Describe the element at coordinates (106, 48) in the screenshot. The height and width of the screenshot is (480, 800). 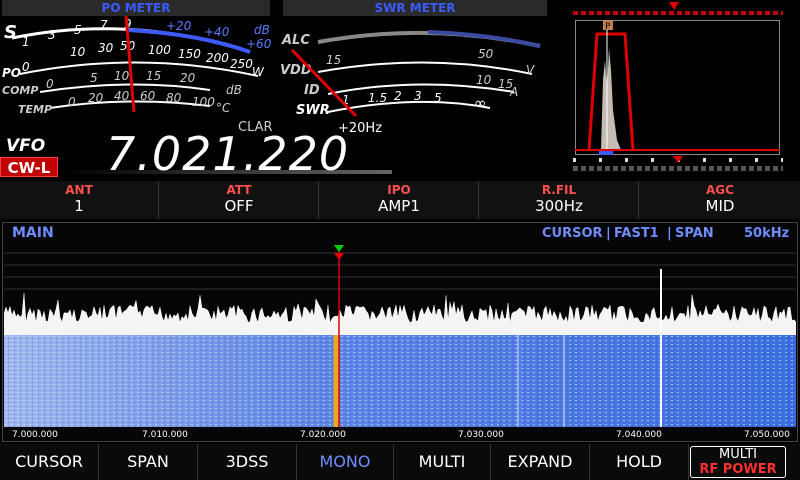
I see `svg-text: 30` at that location.